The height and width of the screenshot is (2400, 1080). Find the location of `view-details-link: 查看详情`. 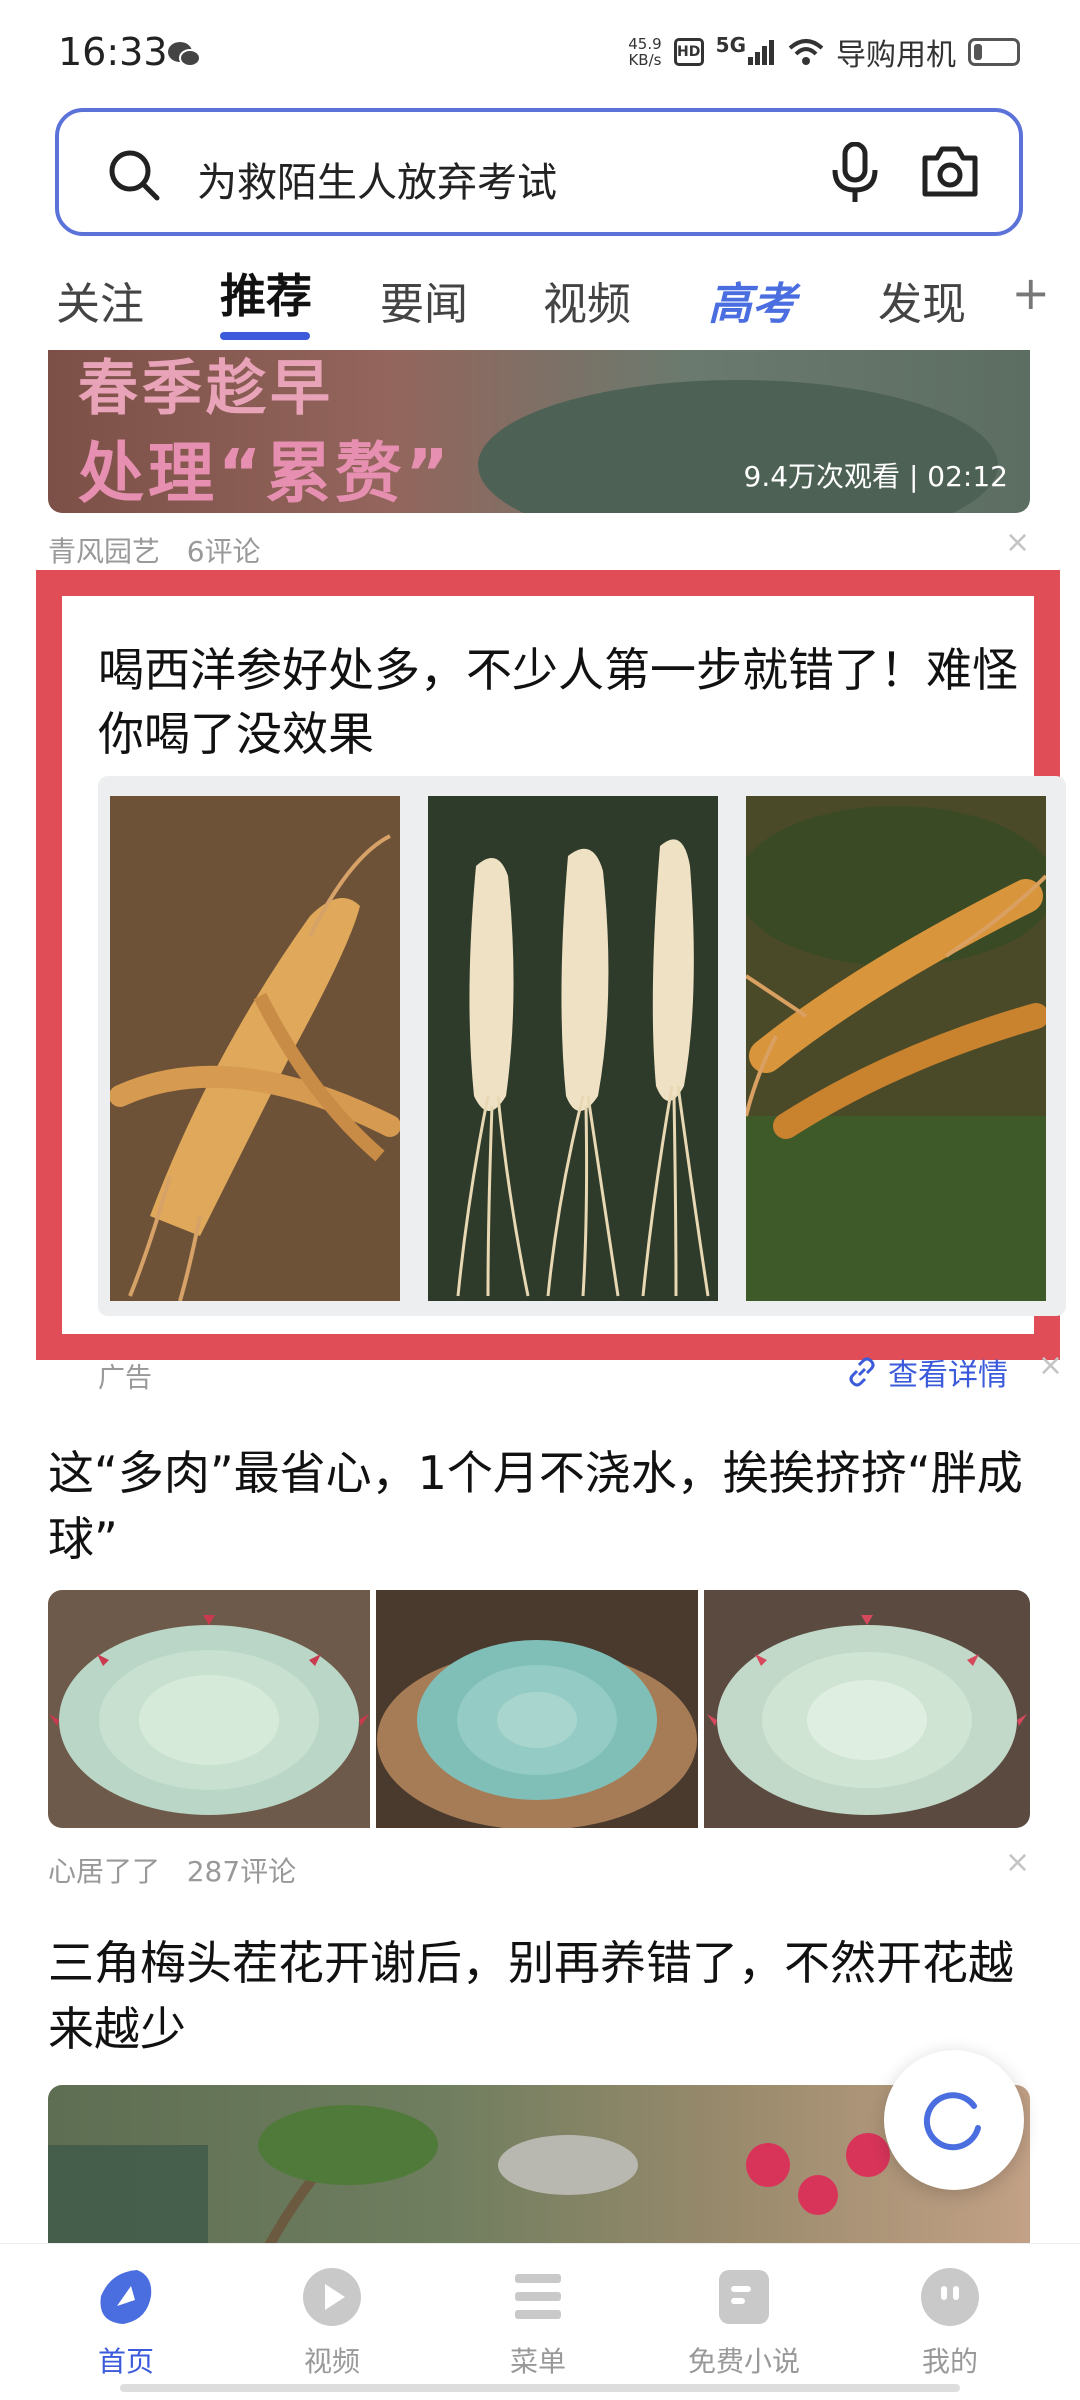

view-details-link: 查看详情 is located at coordinates (927, 1372).